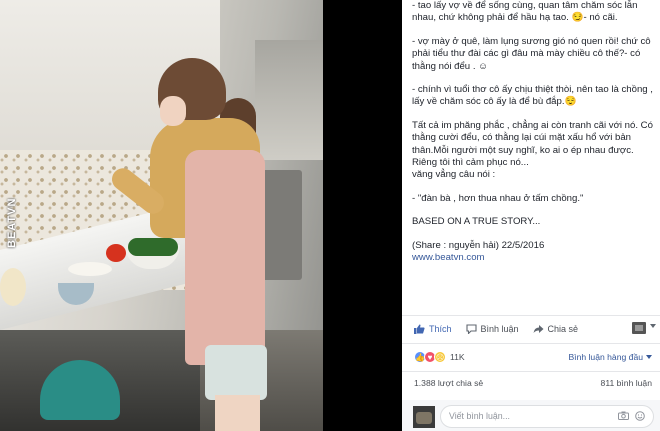 The width and height of the screenshot is (660, 431). I want to click on action-bar: Thích Bình luận Chia sẻ, so click(531, 329).